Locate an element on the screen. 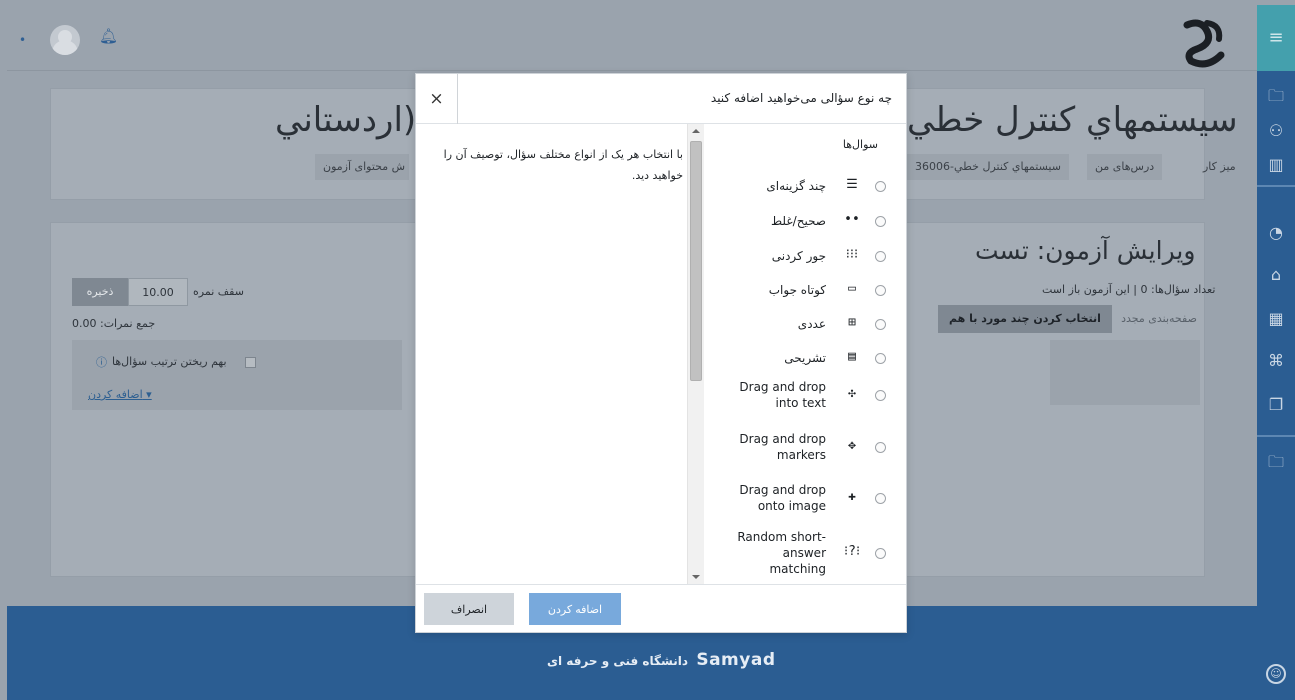  course-title-right: سيستمهاي کنترل خطي is located at coordinates (1072, 120).